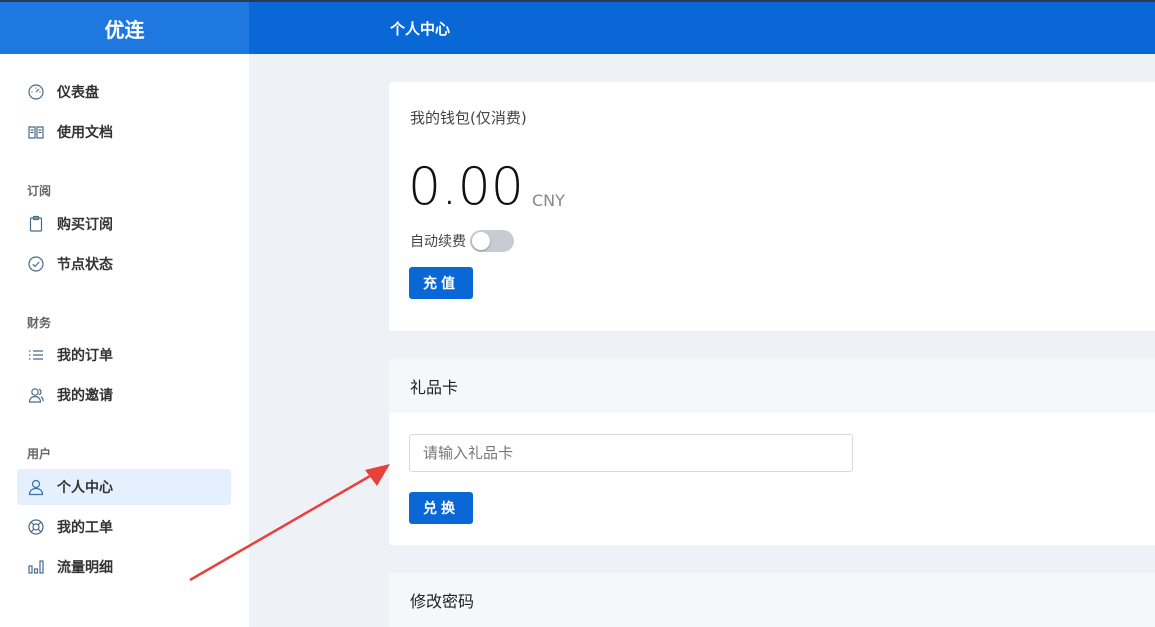 This screenshot has width=1155, height=627. Describe the element at coordinates (36, 355) in the screenshot. I see `list-icon` at that location.